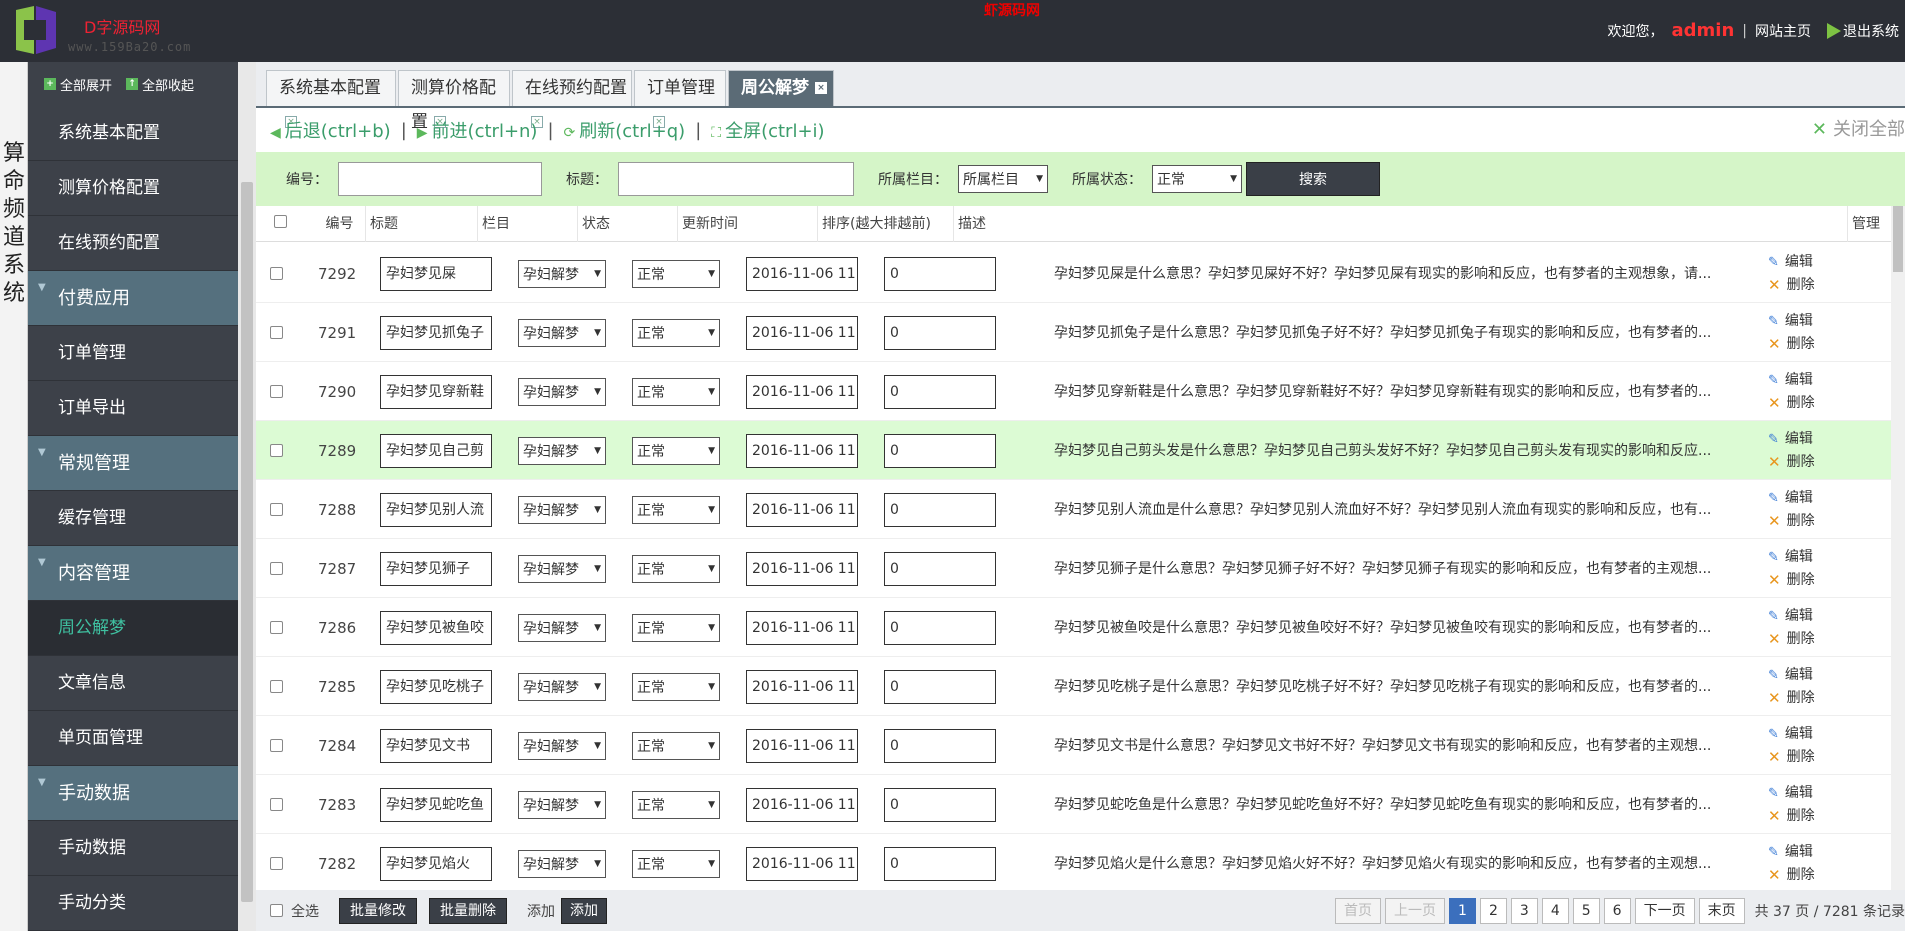 The image size is (1905, 931). Describe the element at coordinates (1858, 130) in the screenshot. I see `close-all-button: ✕ 关闭全部` at that location.